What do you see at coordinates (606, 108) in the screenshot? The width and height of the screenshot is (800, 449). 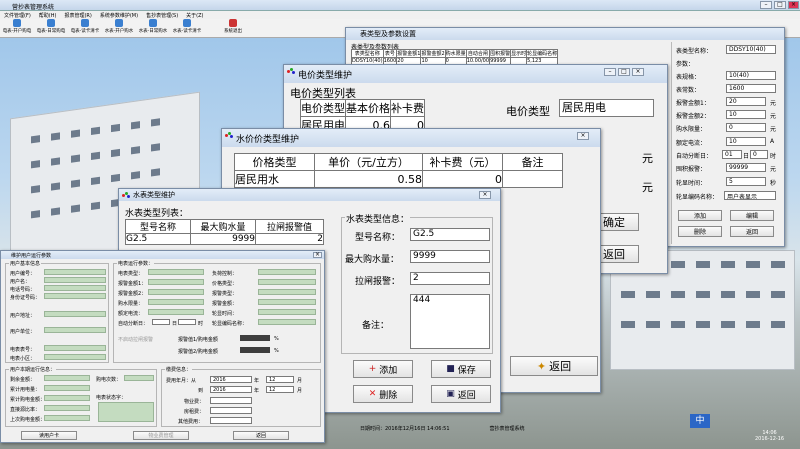 I see `elec-type-input: 居民用电` at bounding box center [606, 108].